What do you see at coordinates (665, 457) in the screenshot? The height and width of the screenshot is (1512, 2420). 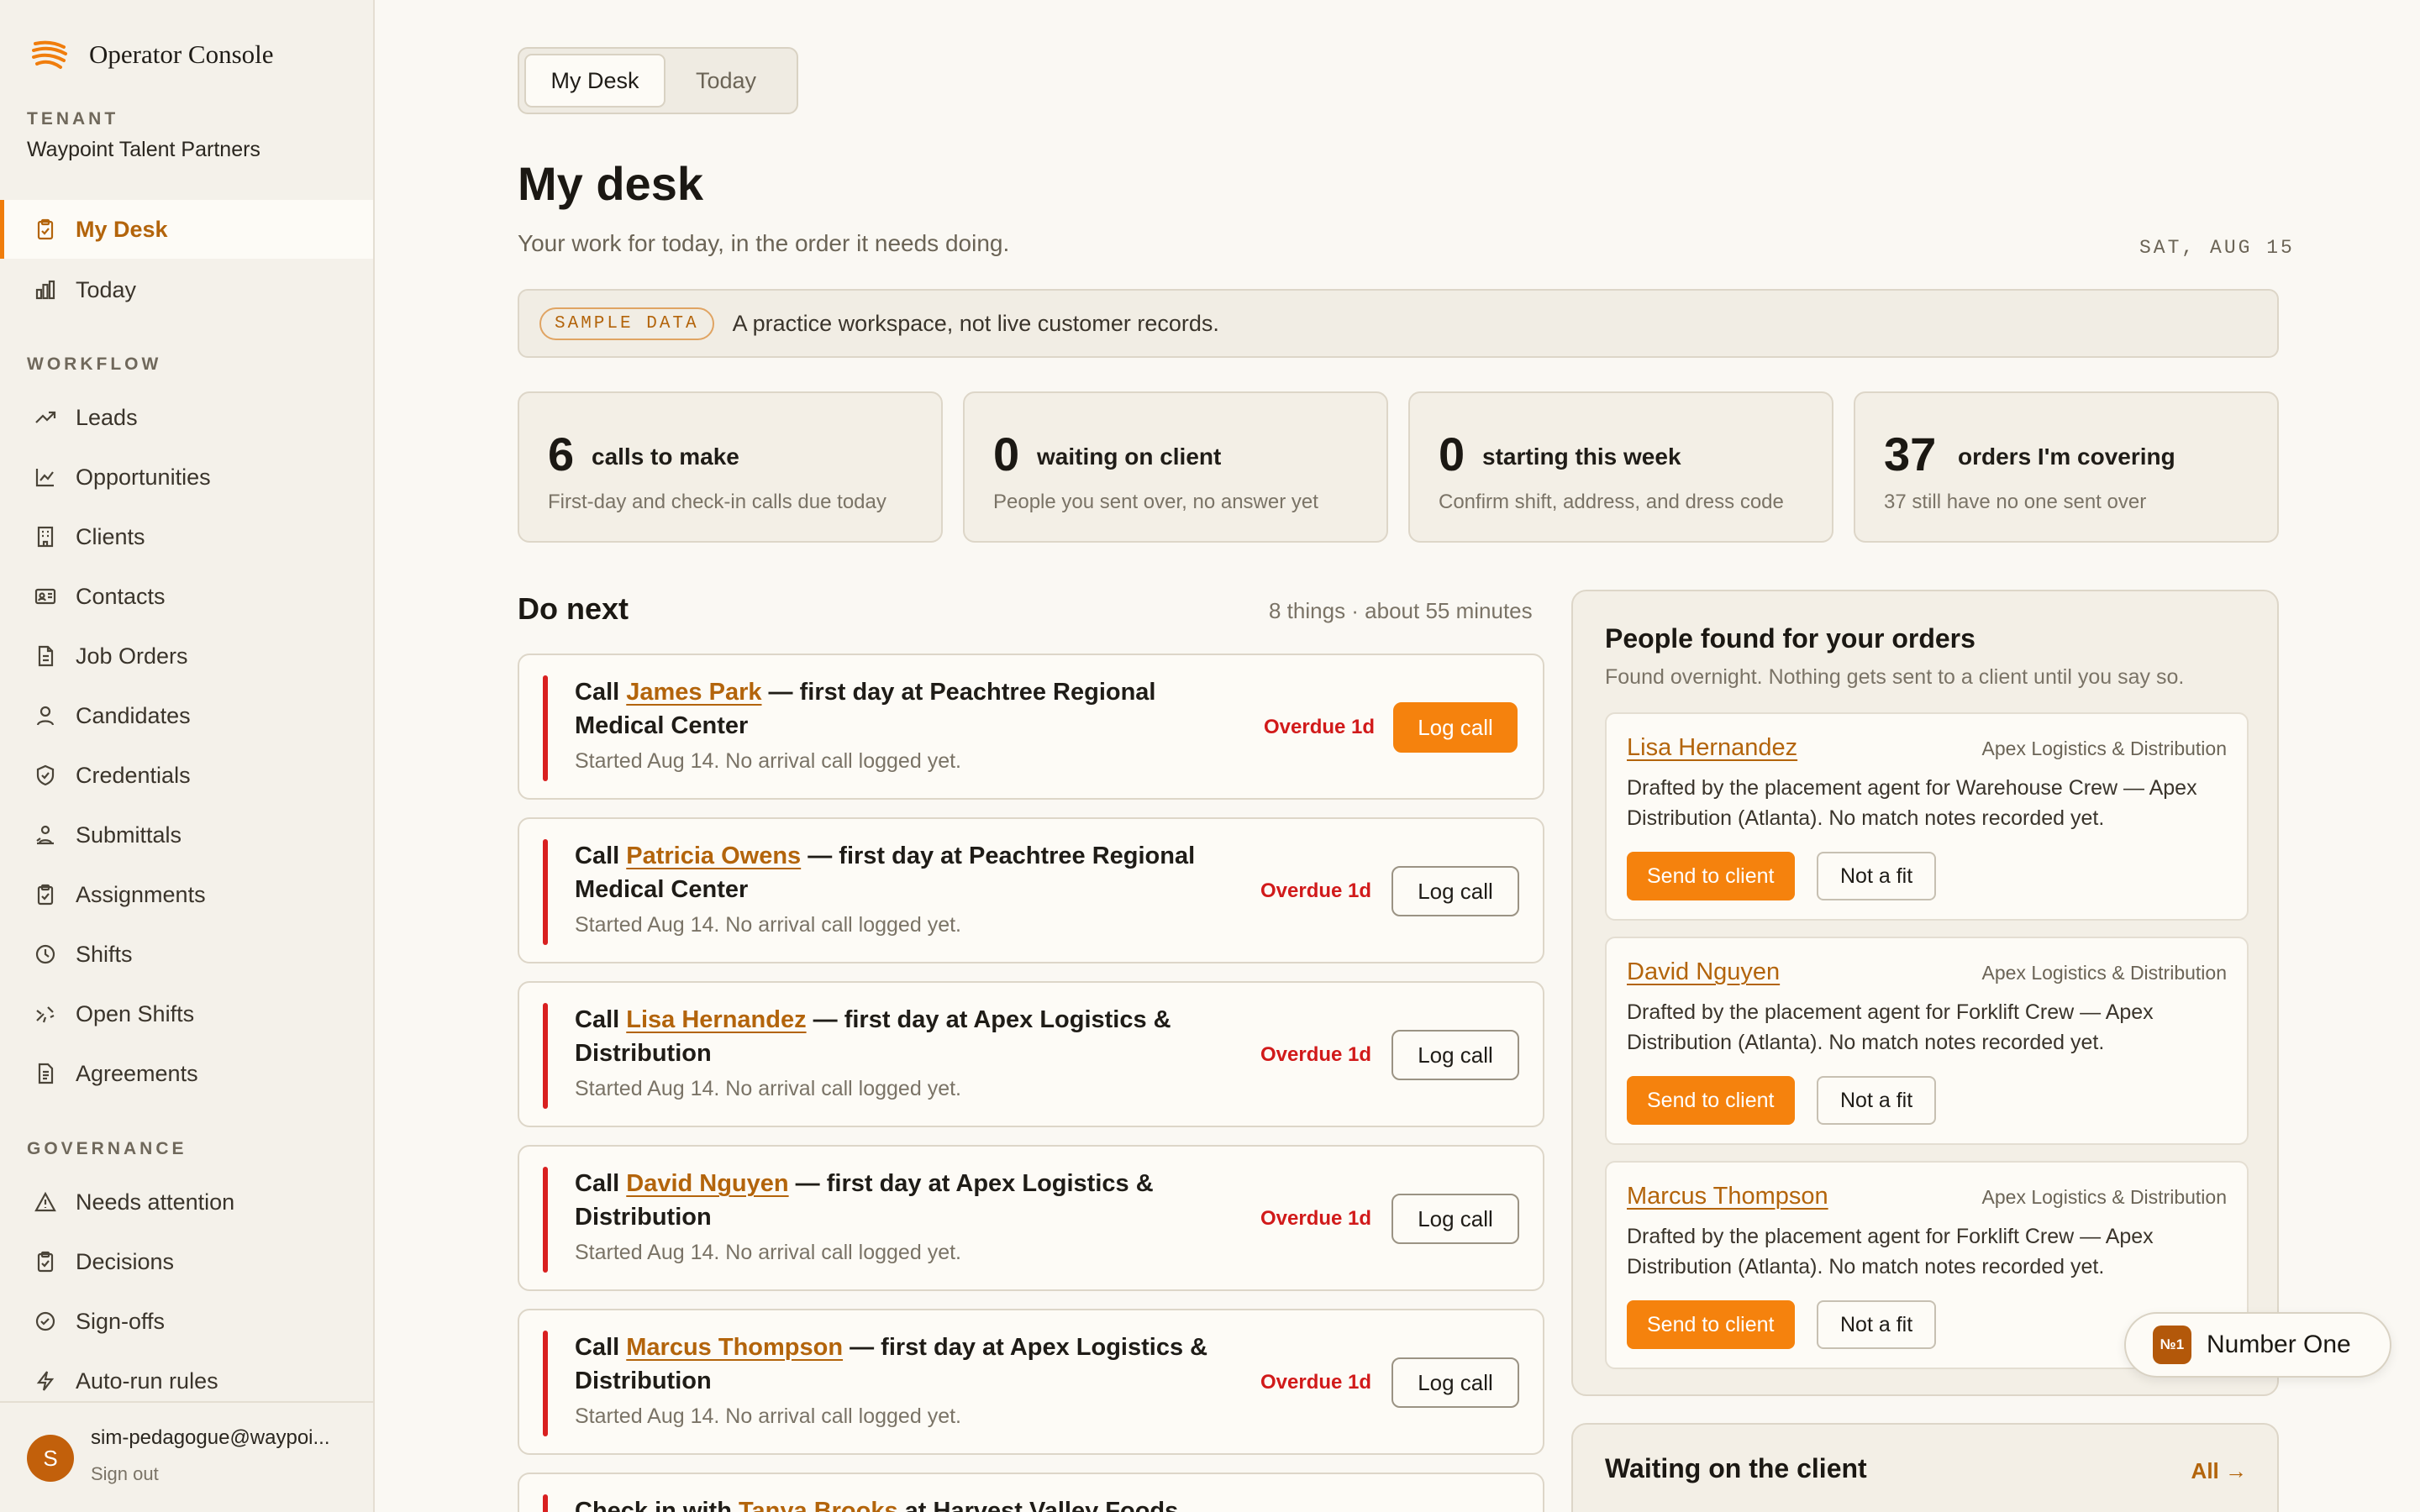 I see `stat-label: calls to make` at bounding box center [665, 457].